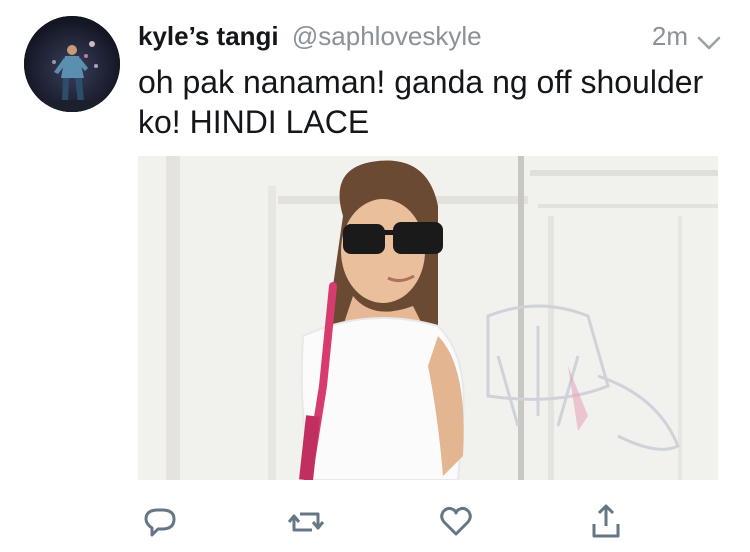 The width and height of the screenshot is (750, 552). Describe the element at coordinates (456, 522) in the screenshot. I see `heart-icon` at that location.